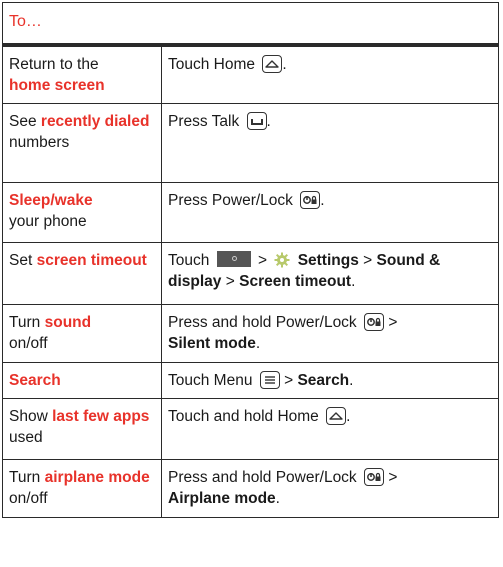 The image size is (503, 567). What do you see at coordinates (51, 200) in the screenshot?
I see `task-highlight: Sleep/wake` at bounding box center [51, 200].